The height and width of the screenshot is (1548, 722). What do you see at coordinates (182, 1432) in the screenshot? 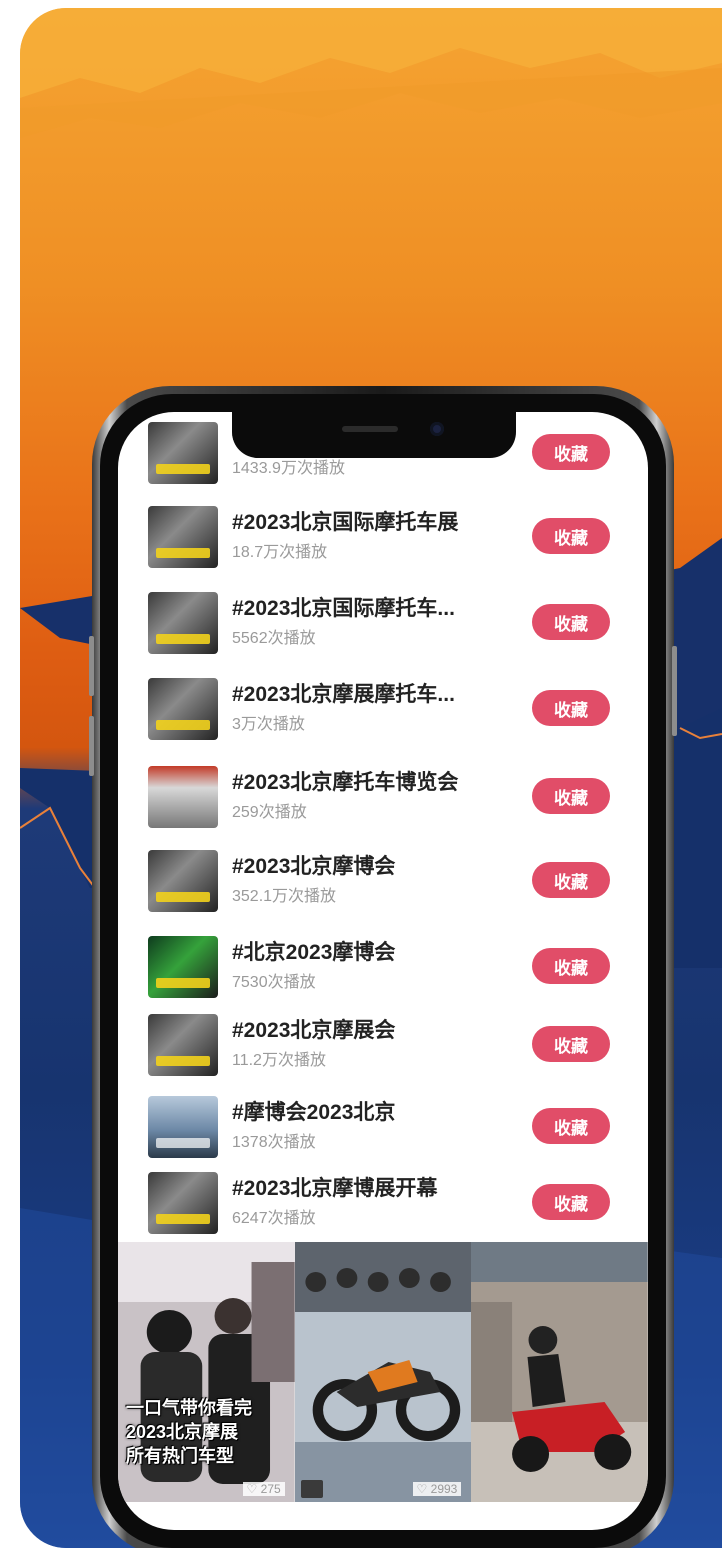
I see `caption-line: 2023北京摩展` at bounding box center [182, 1432].